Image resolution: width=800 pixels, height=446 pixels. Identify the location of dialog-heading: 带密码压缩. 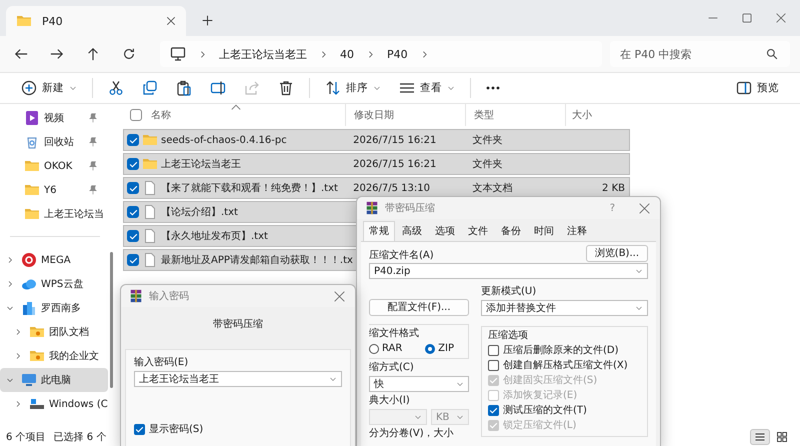
(238, 324).